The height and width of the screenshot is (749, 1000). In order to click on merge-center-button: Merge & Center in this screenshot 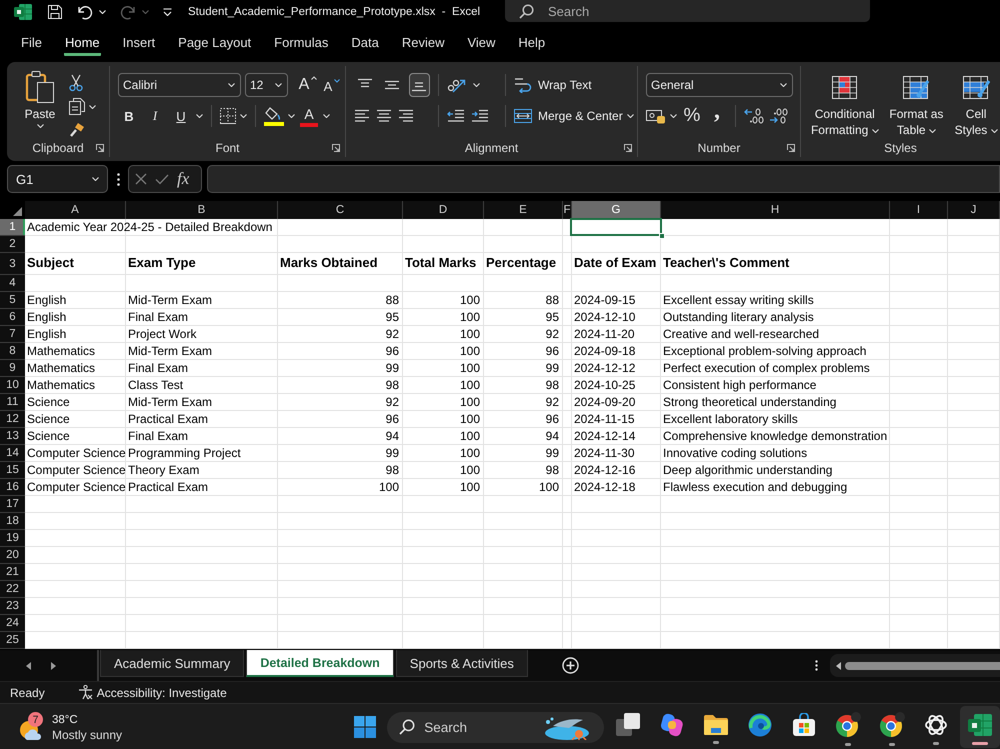, I will do `click(568, 116)`.